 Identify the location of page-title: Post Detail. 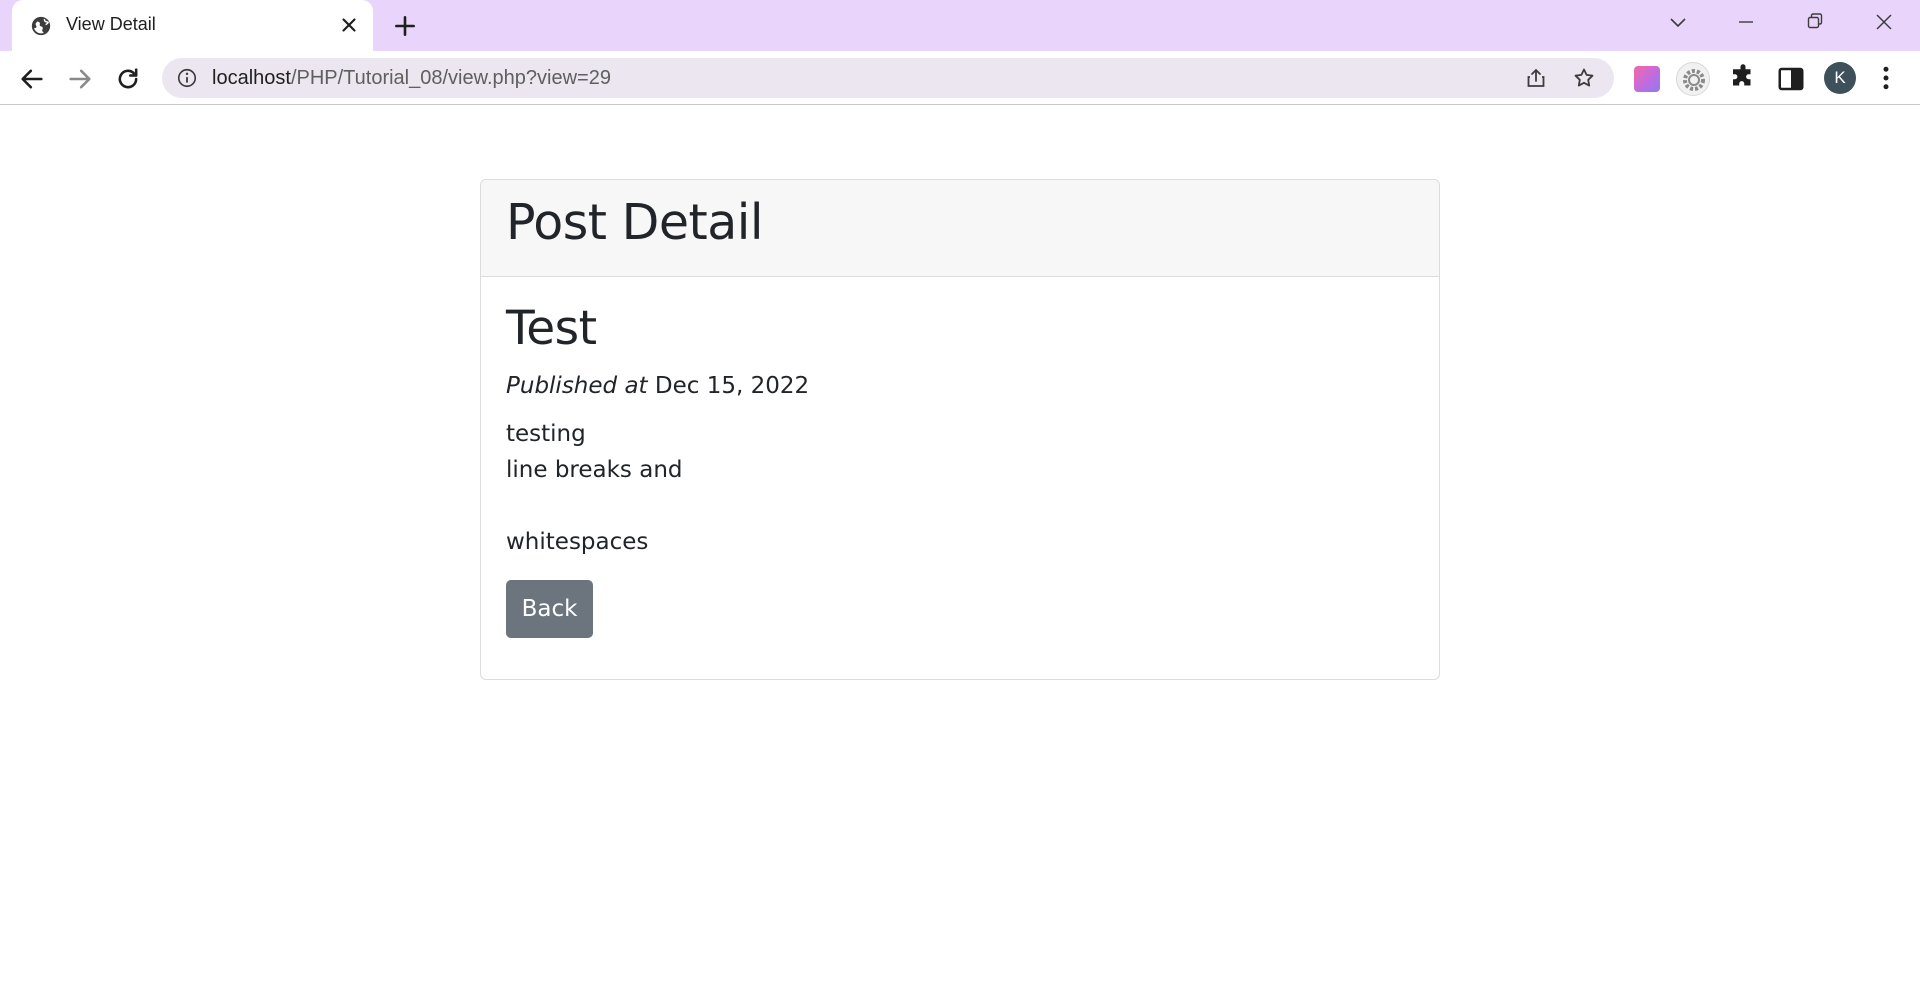
(634, 222).